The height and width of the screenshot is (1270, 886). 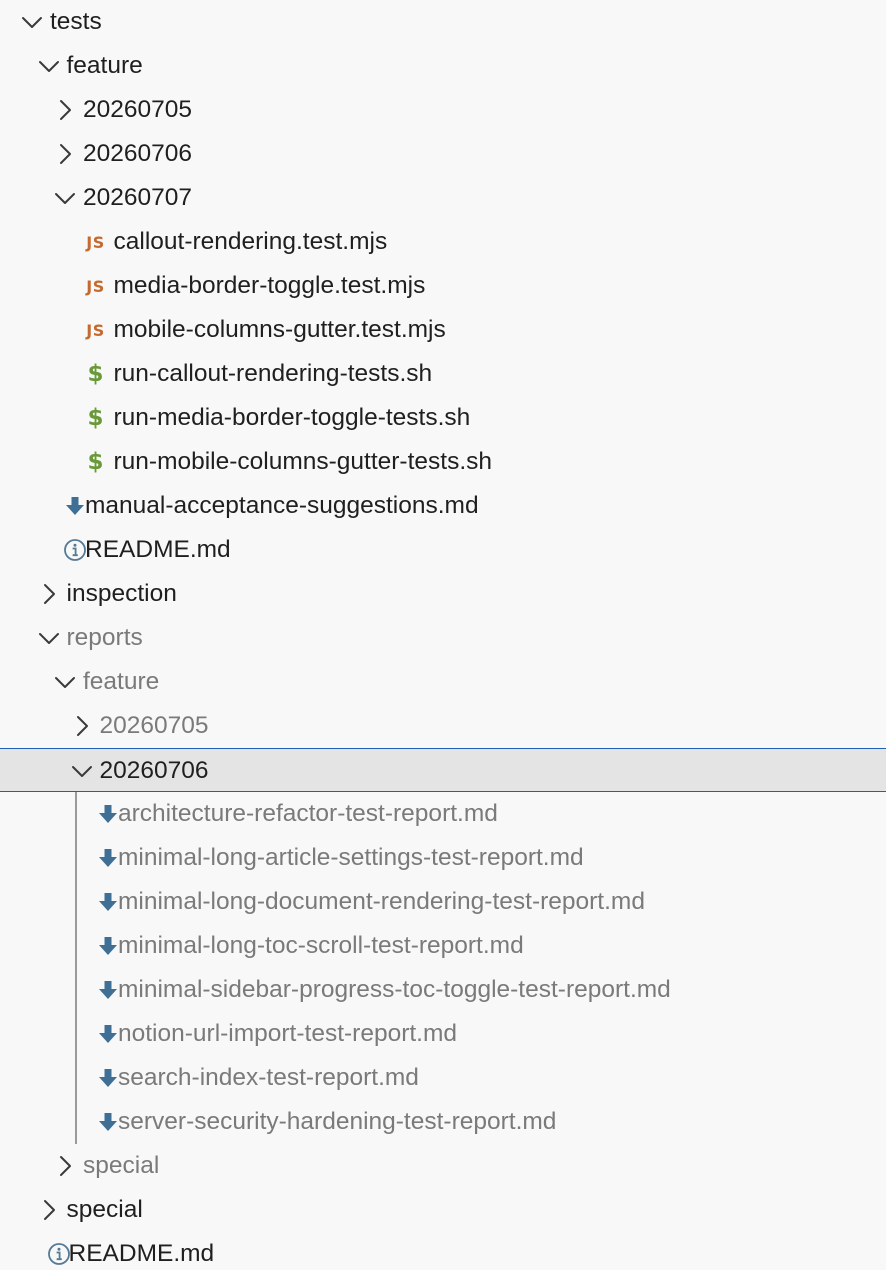 I want to click on file-row-run-callout-rendering-tests-sh: $ run-callout-rendering-tests.sh, so click(x=443, y=374).